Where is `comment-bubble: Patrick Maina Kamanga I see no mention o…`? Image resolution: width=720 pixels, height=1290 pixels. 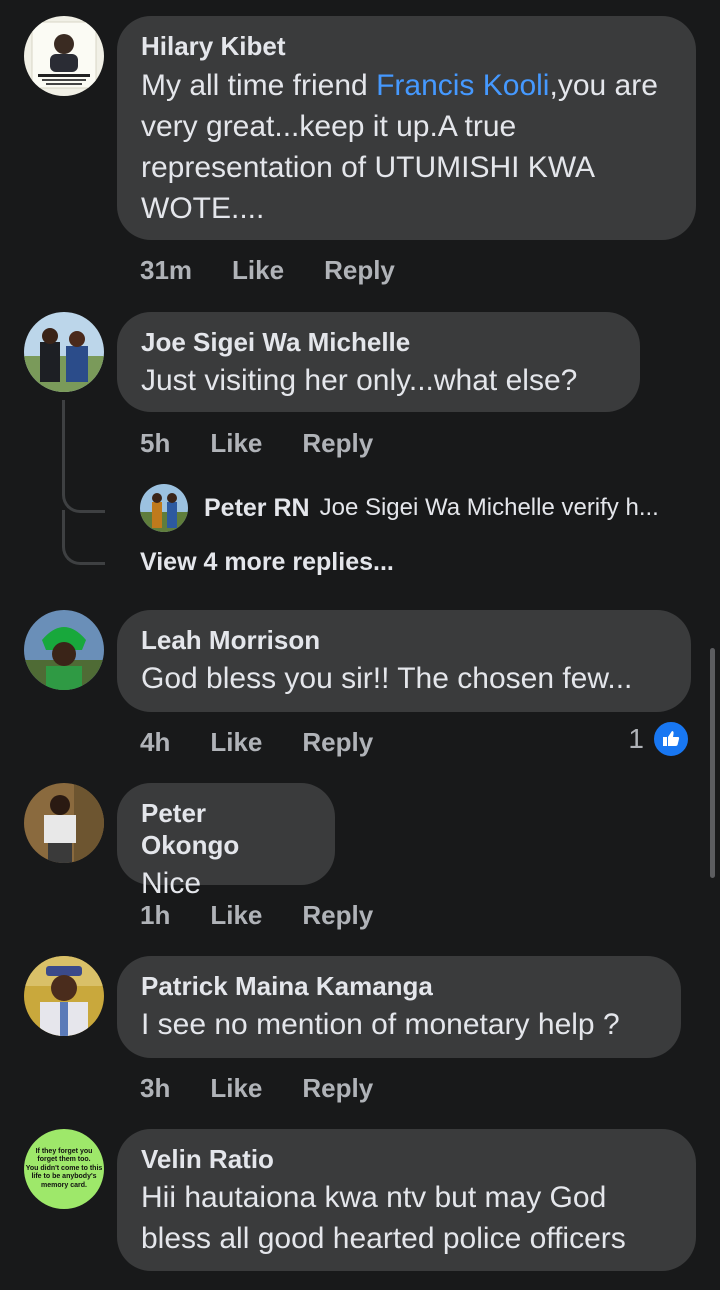
comment-bubble: Patrick Maina Kamanga I see no mention o… is located at coordinates (399, 1007).